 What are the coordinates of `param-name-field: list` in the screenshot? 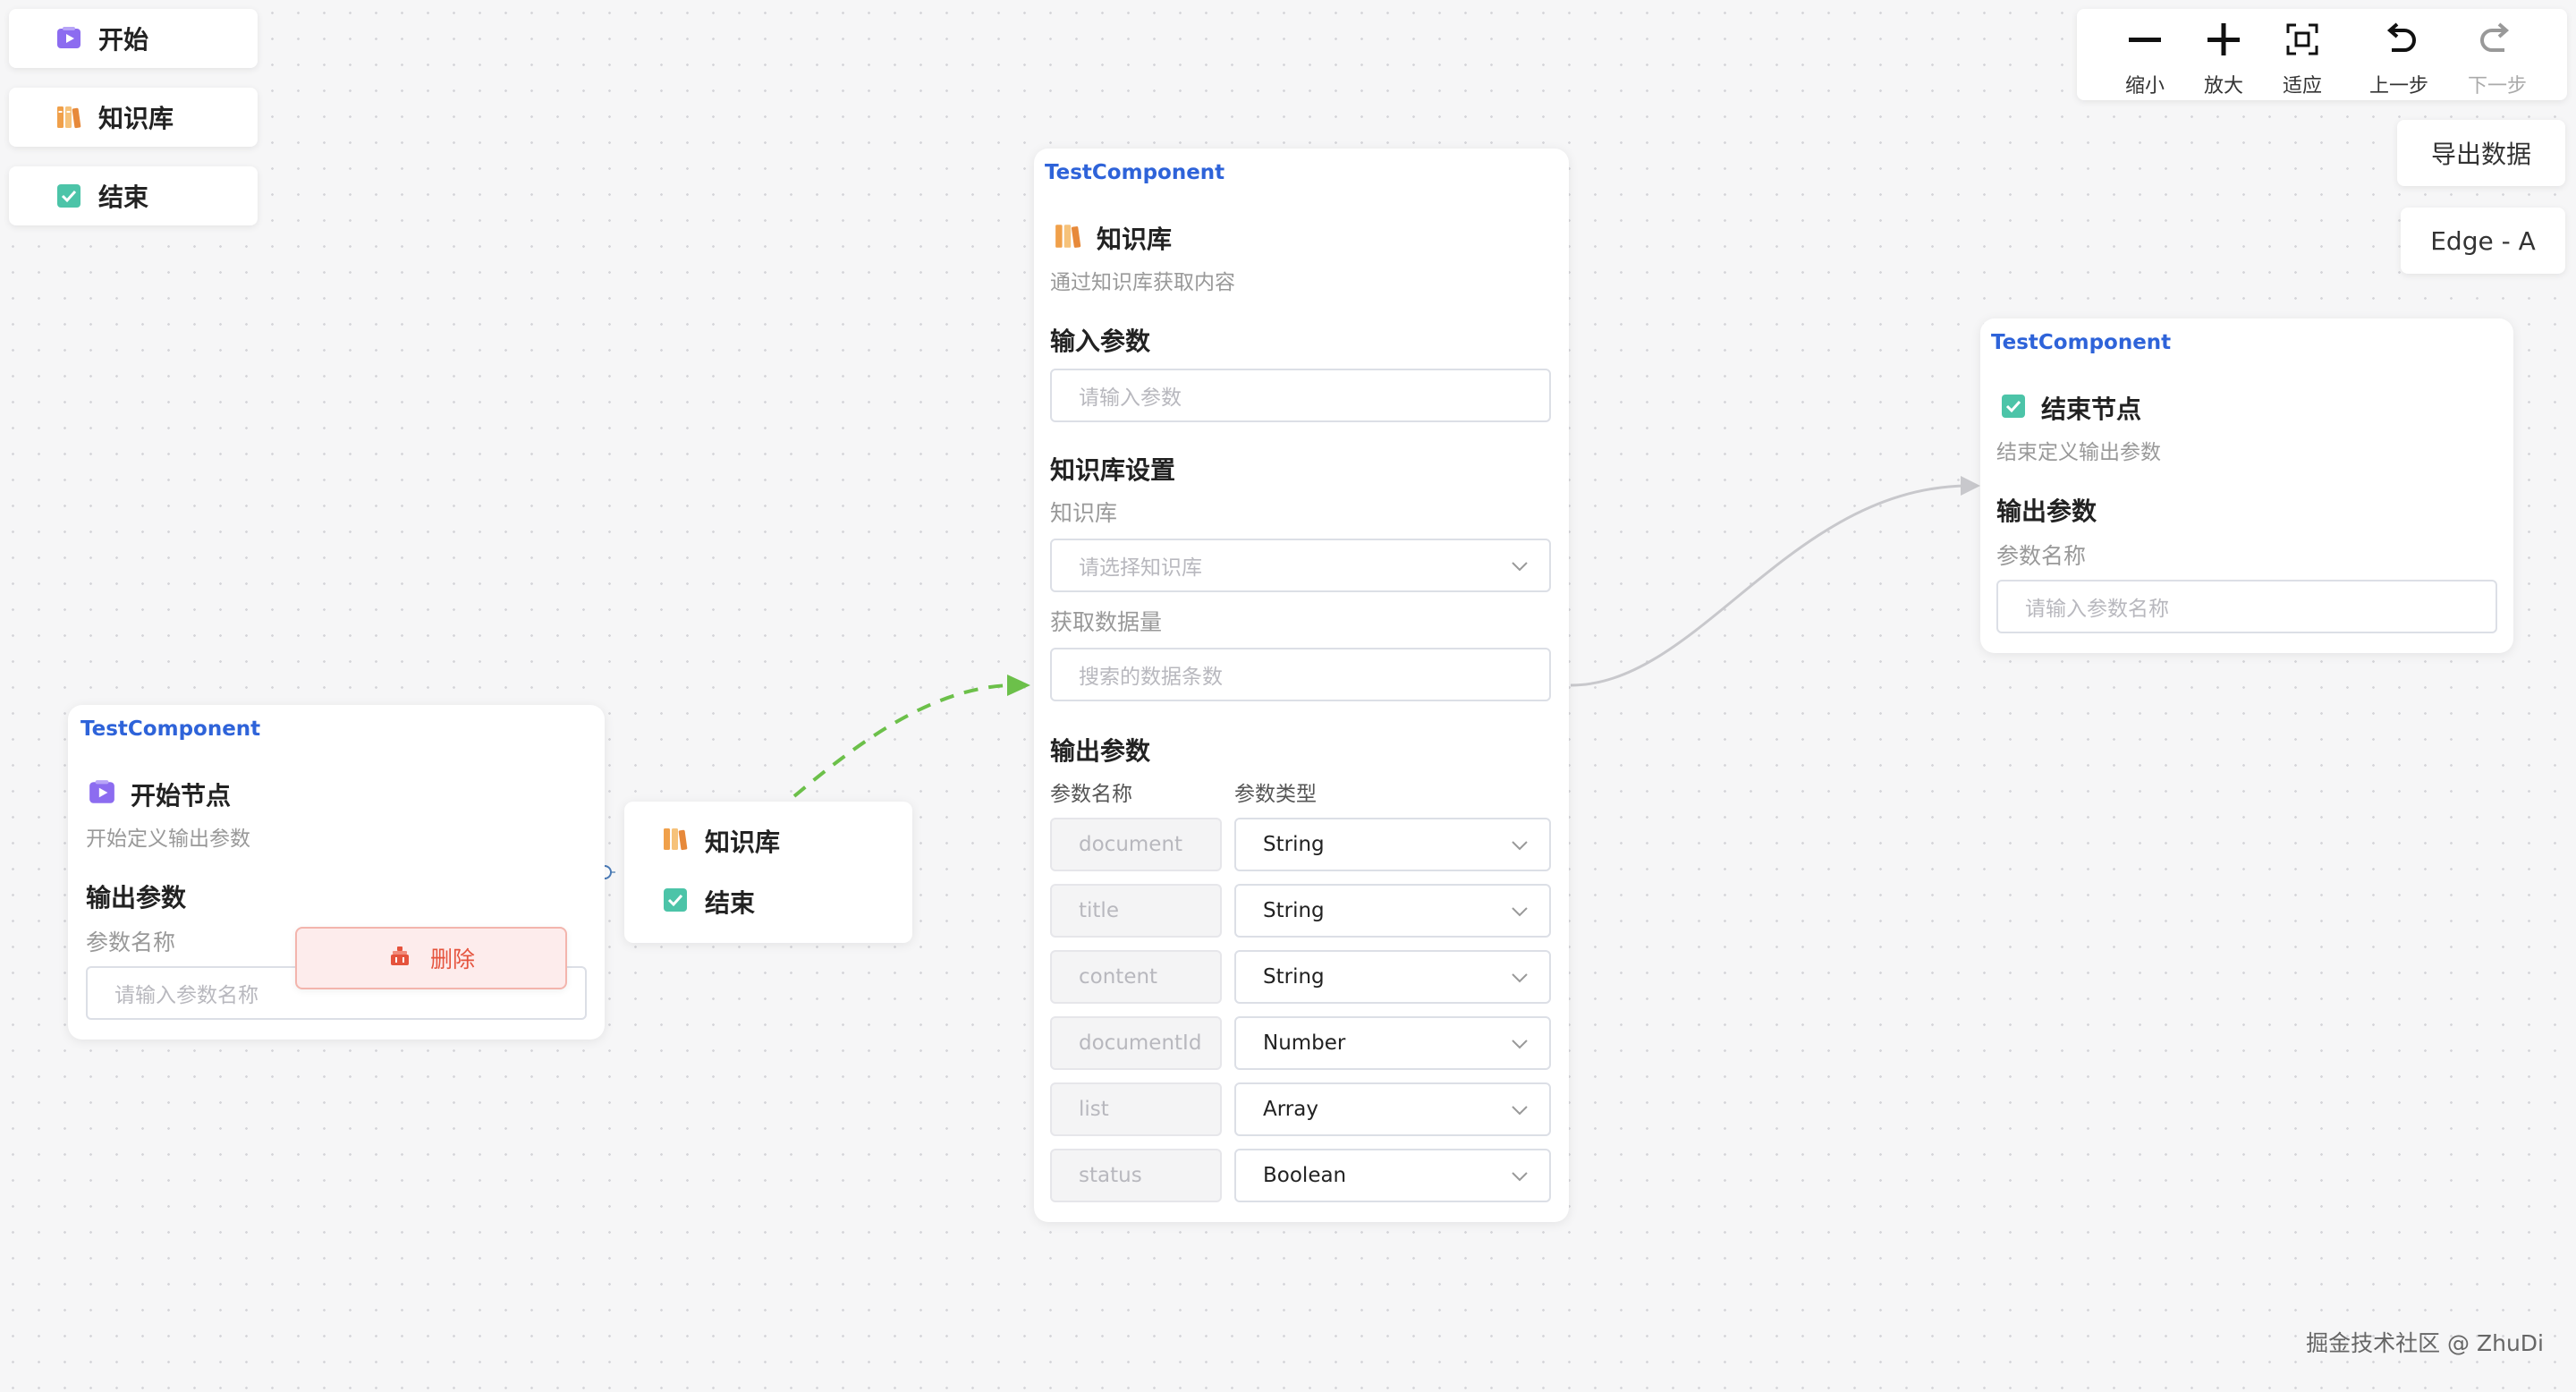 It's located at (1136, 1109).